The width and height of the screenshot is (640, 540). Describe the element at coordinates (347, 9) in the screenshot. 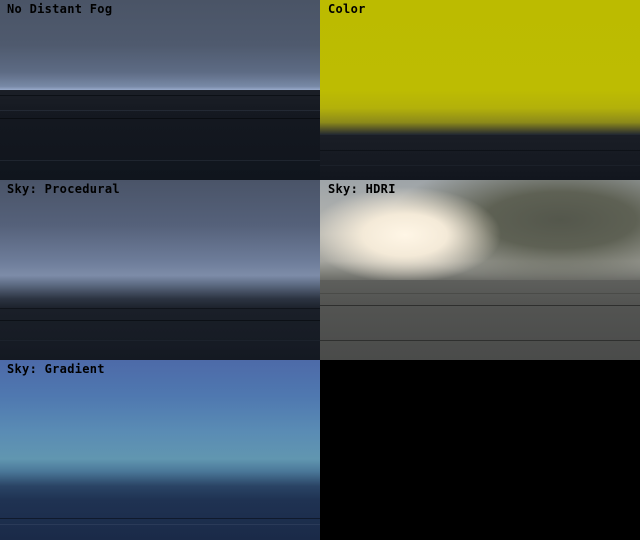

I see `panel-label: Color` at that location.